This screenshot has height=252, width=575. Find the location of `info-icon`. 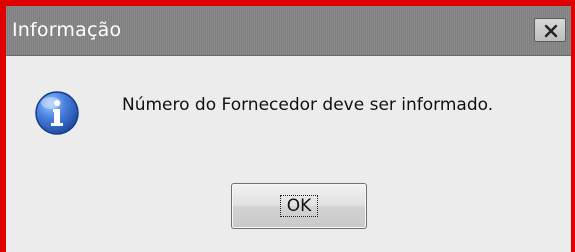

info-icon is located at coordinates (57, 113).